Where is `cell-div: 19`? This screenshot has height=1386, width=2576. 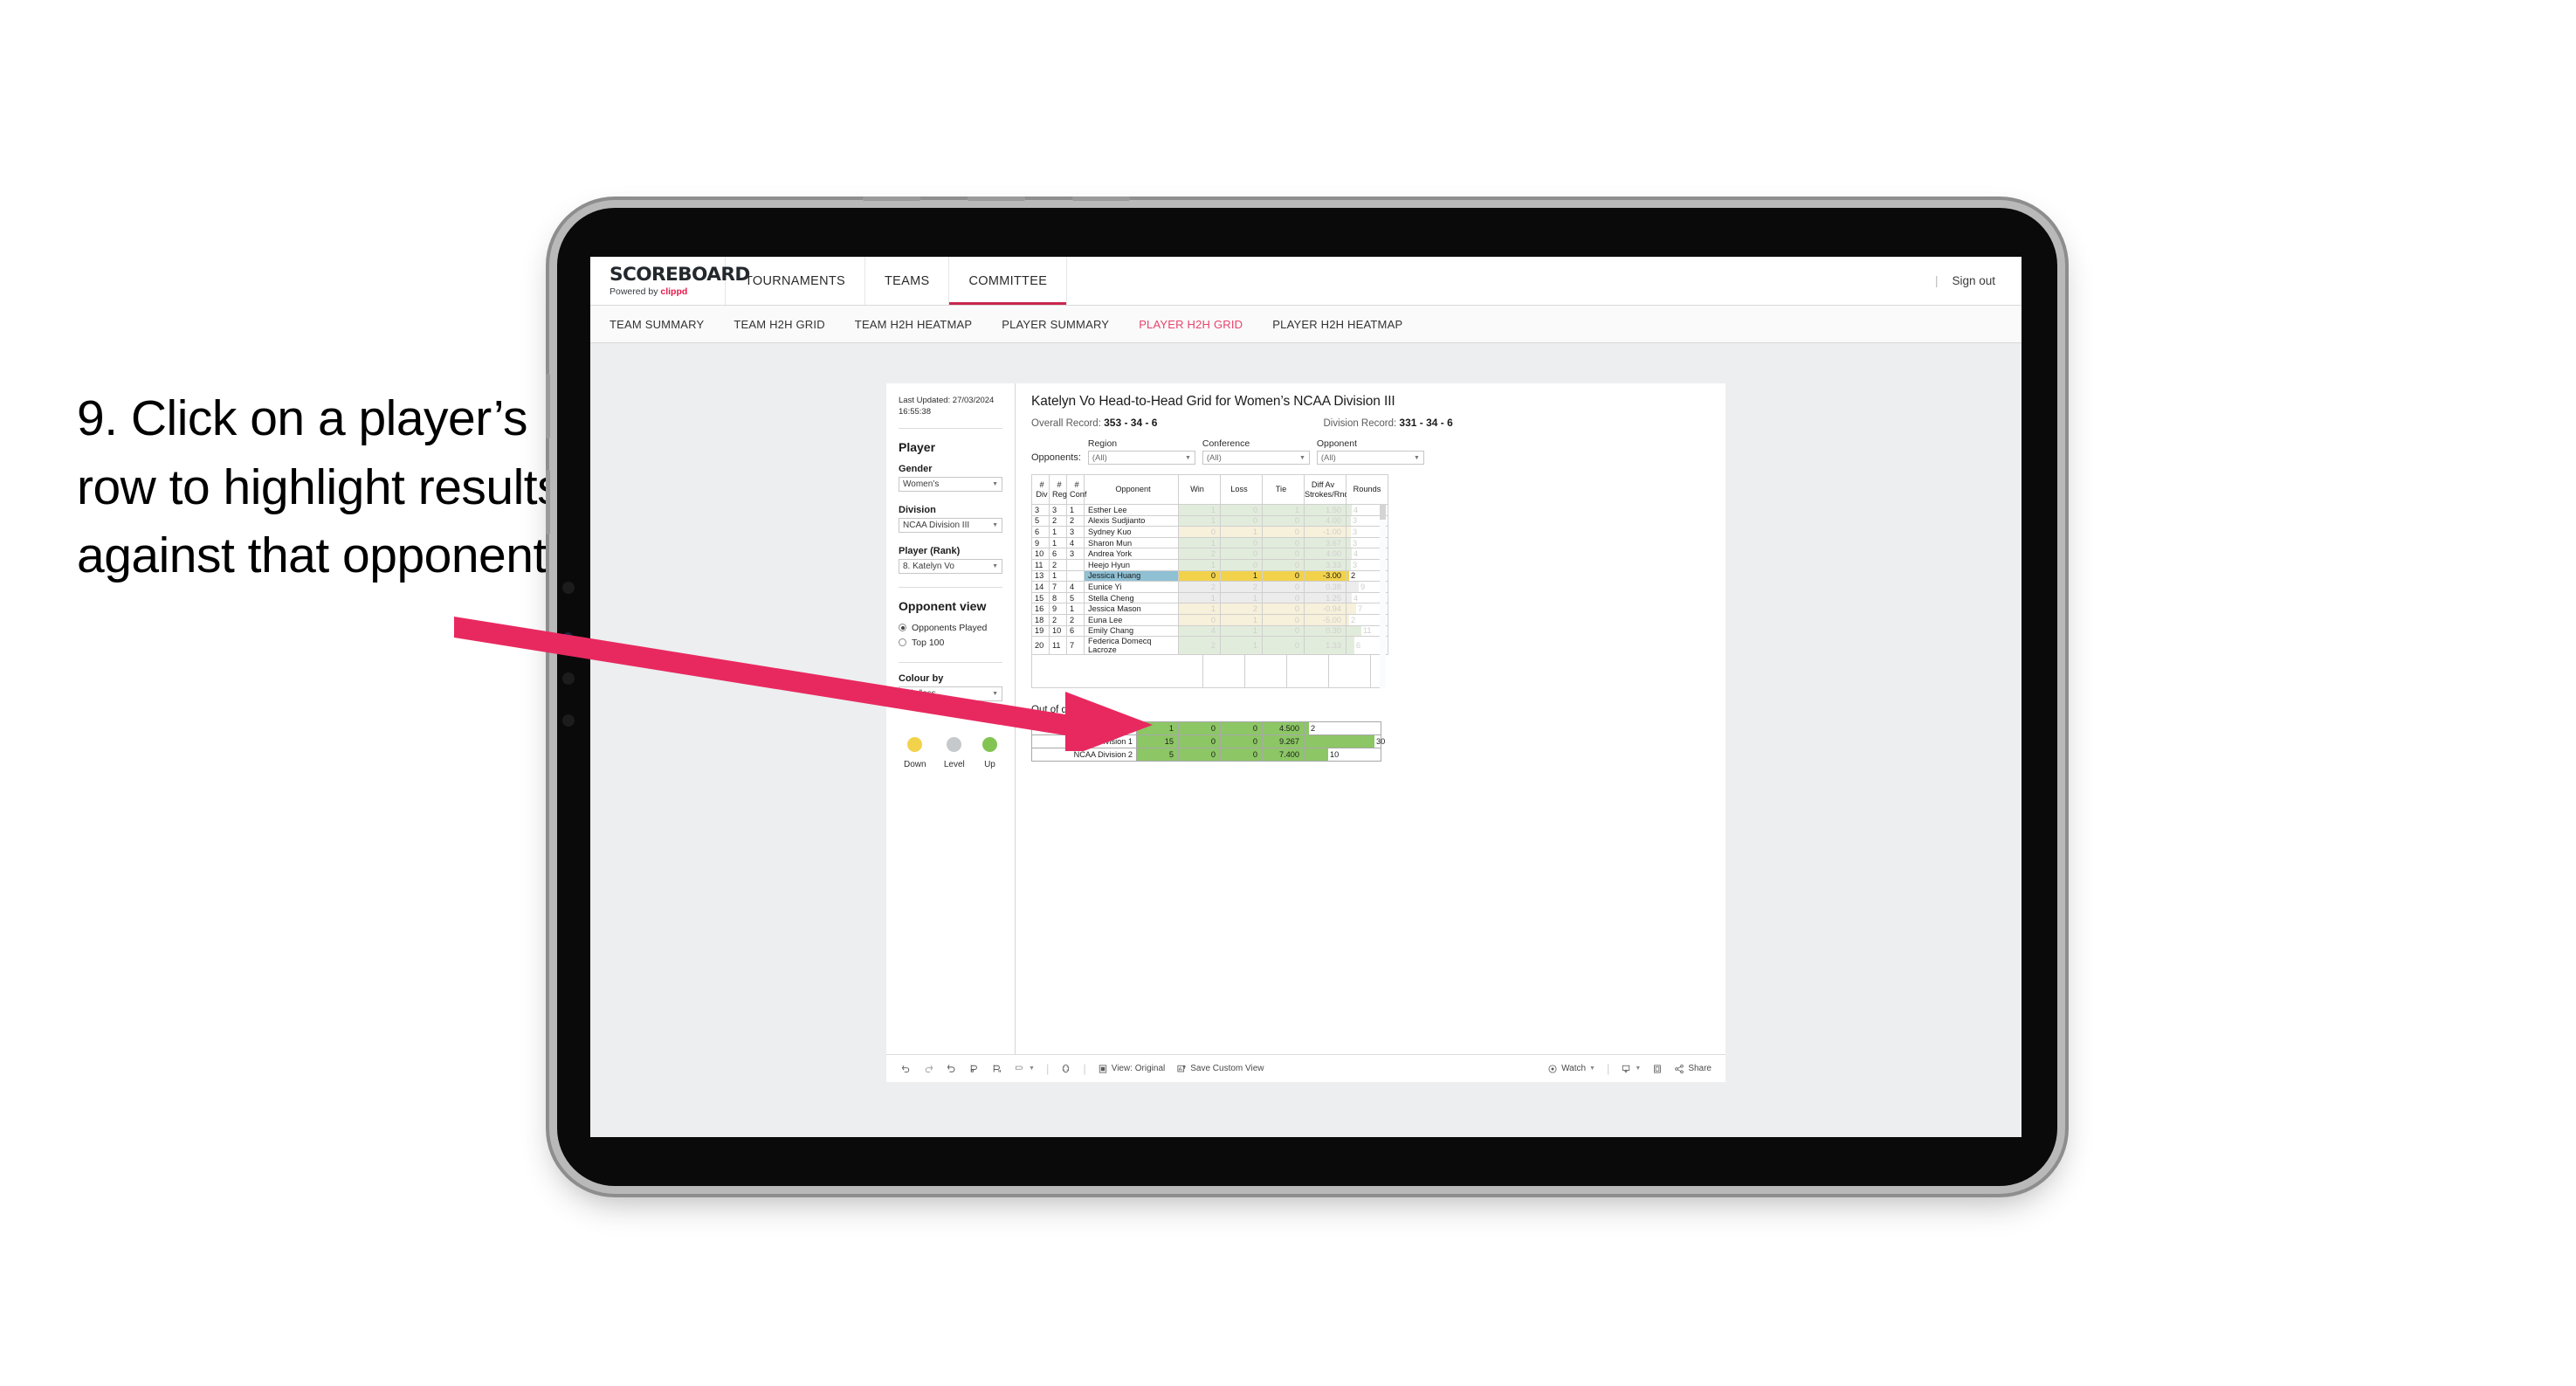
cell-div: 19 is located at coordinates (1040, 631).